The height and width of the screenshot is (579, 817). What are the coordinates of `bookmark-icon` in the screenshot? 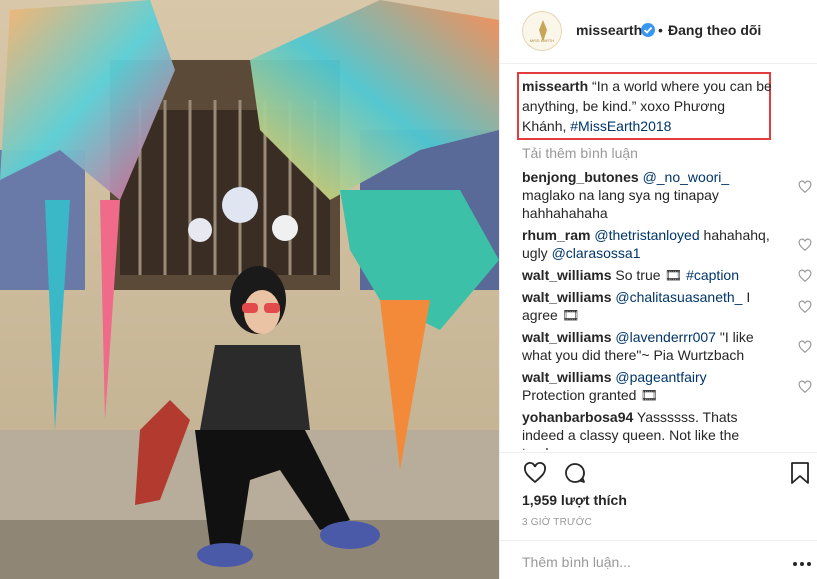 It's located at (800, 473).